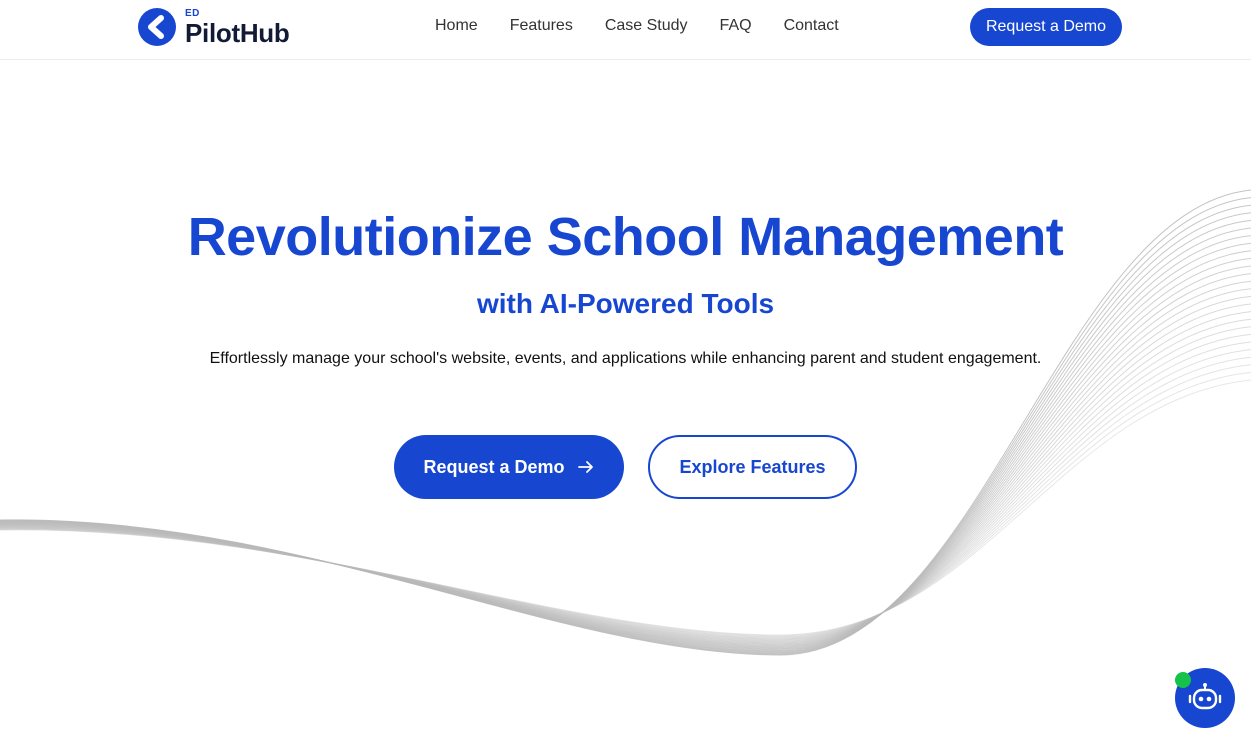  Describe the element at coordinates (752, 467) in the screenshot. I see `explore-features-button: Explore Features` at that location.